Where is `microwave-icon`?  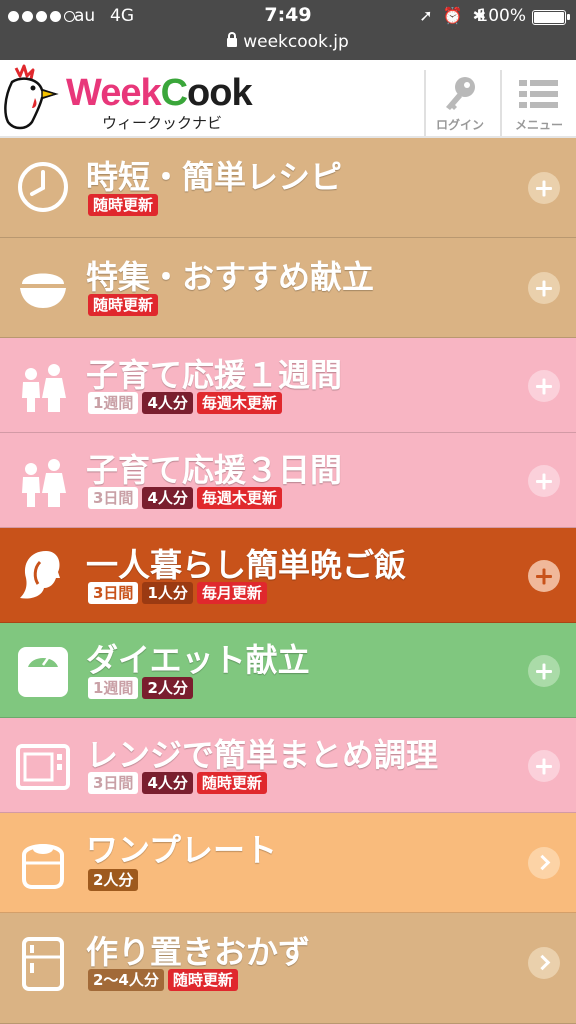
microwave-icon is located at coordinates (43, 767).